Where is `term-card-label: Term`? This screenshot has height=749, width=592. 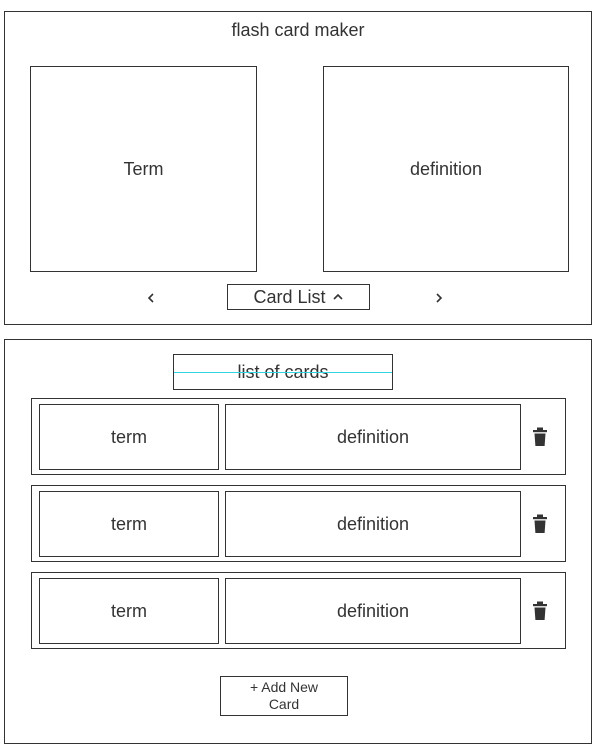
term-card-label: Term is located at coordinates (143, 168).